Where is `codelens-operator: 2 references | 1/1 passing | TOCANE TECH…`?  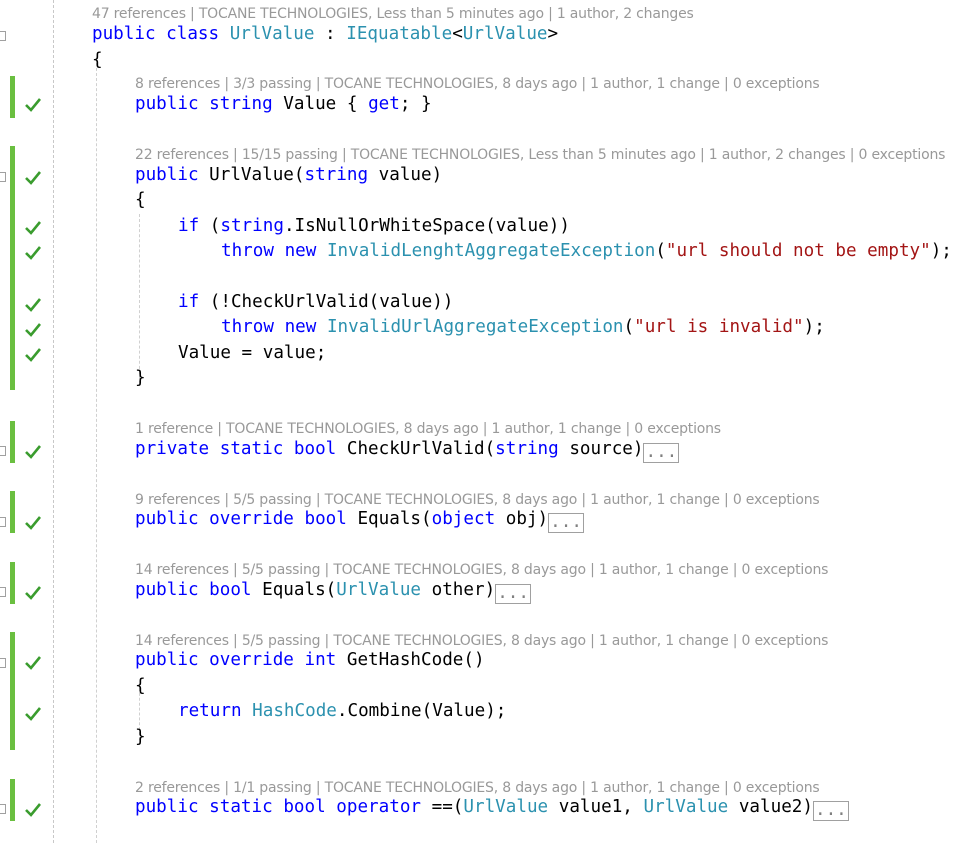 codelens-operator: 2 references | 1/1 passing | TOCANE TECH… is located at coordinates (477, 788).